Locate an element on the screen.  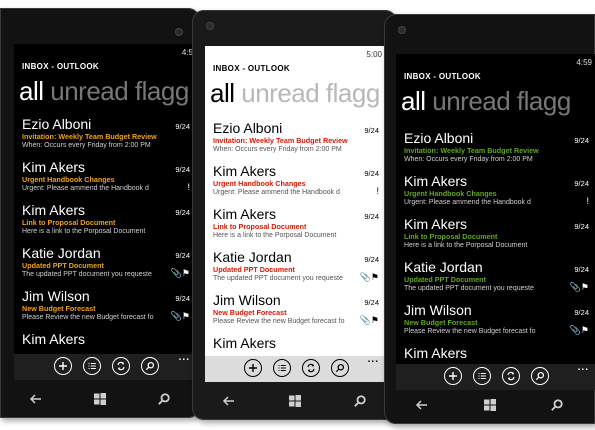
front-camera is located at coordinates (210, 26).